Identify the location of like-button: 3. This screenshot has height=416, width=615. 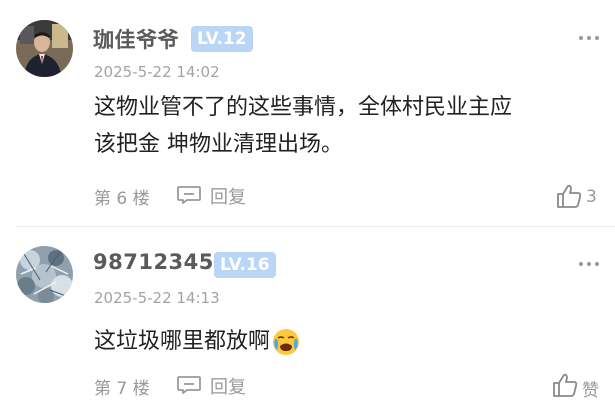
(579, 197).